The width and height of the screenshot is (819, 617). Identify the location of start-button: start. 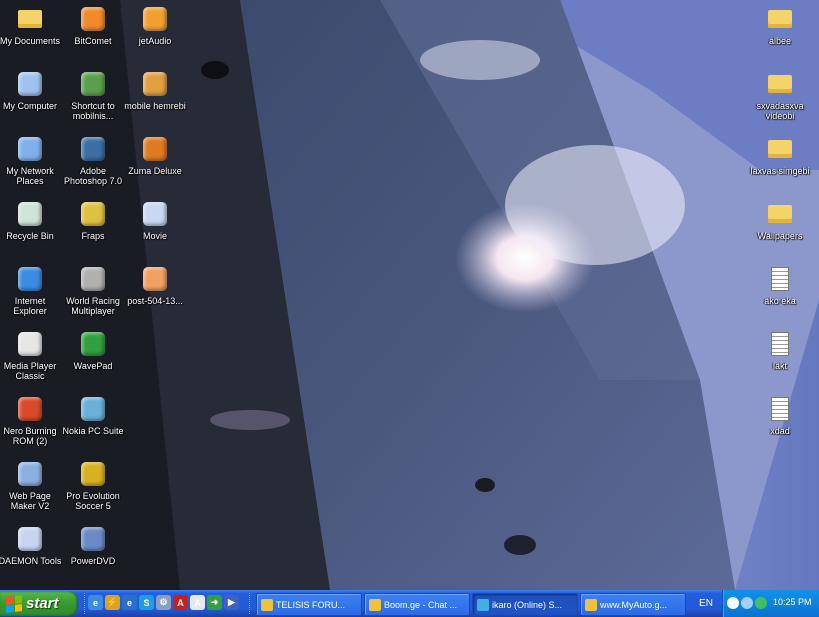
(39, 603).